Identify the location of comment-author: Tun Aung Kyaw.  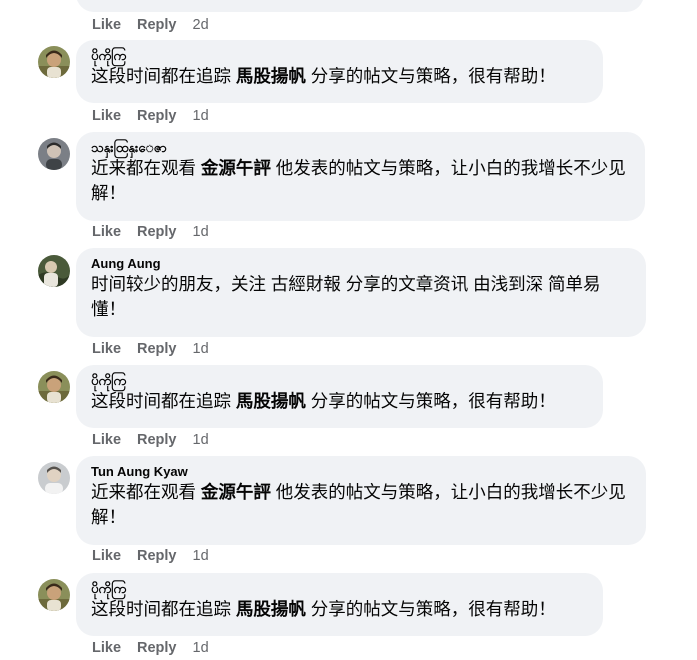
(361, 472).